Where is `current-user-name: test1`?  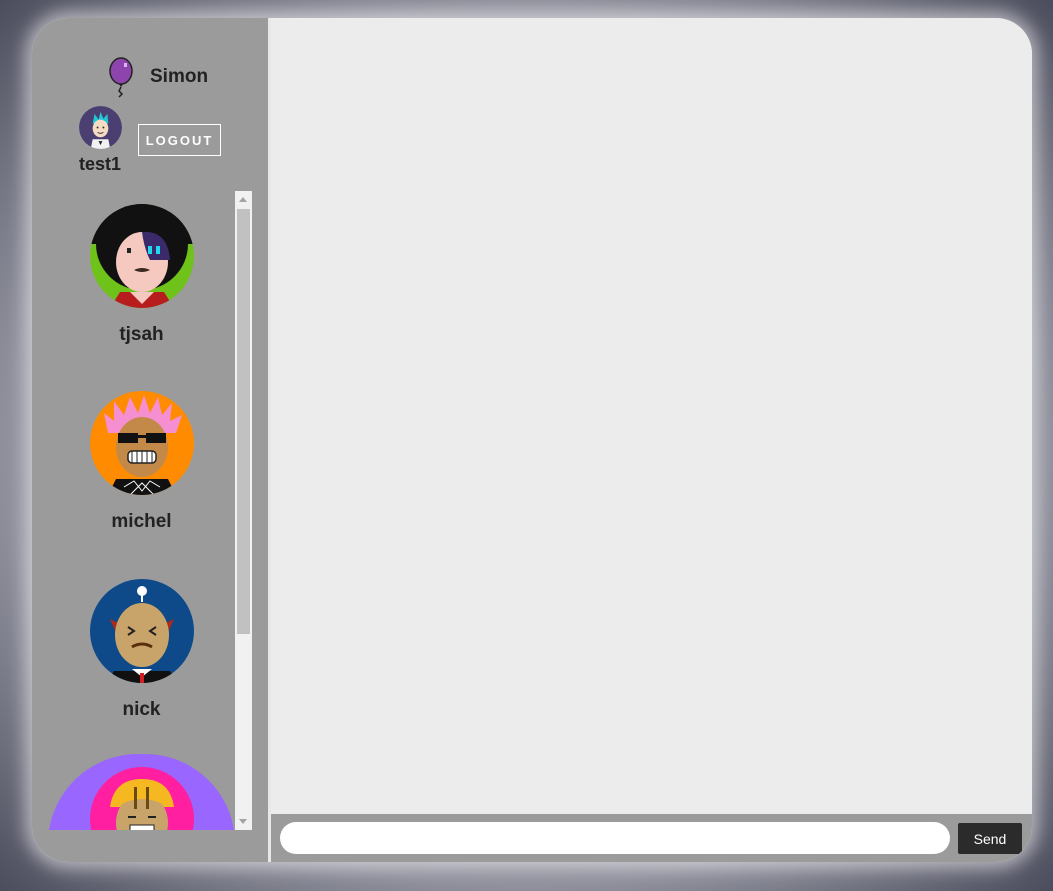
current-user-name: test1 is located at coordinates (100, 164).